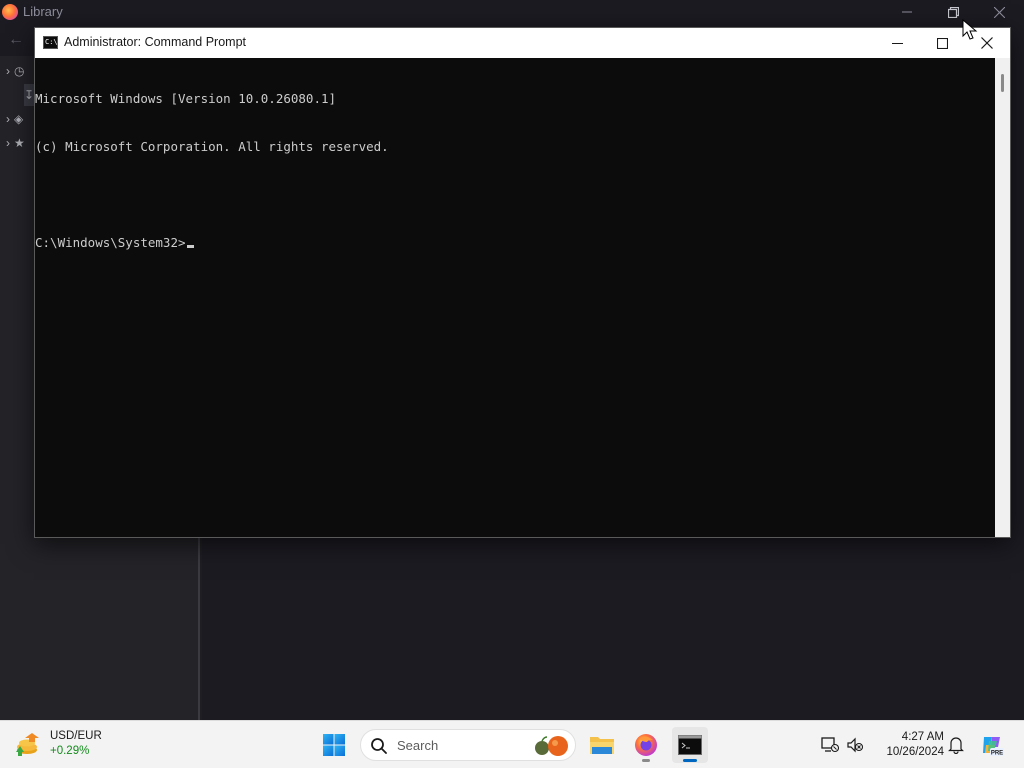 This screenshot has height=768, width=1024. I want to click on console-line: Microsoft Windows [Version 10.0.26080.1], so click(186, 98).